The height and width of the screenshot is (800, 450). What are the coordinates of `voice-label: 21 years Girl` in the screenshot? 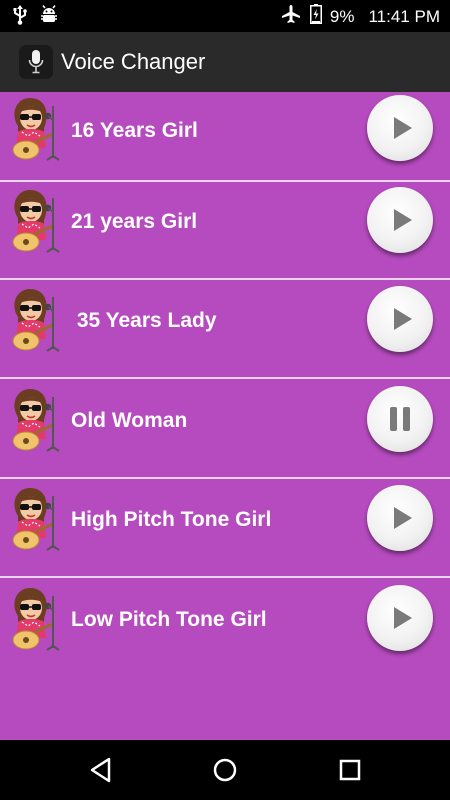 It's located at (134, 221).